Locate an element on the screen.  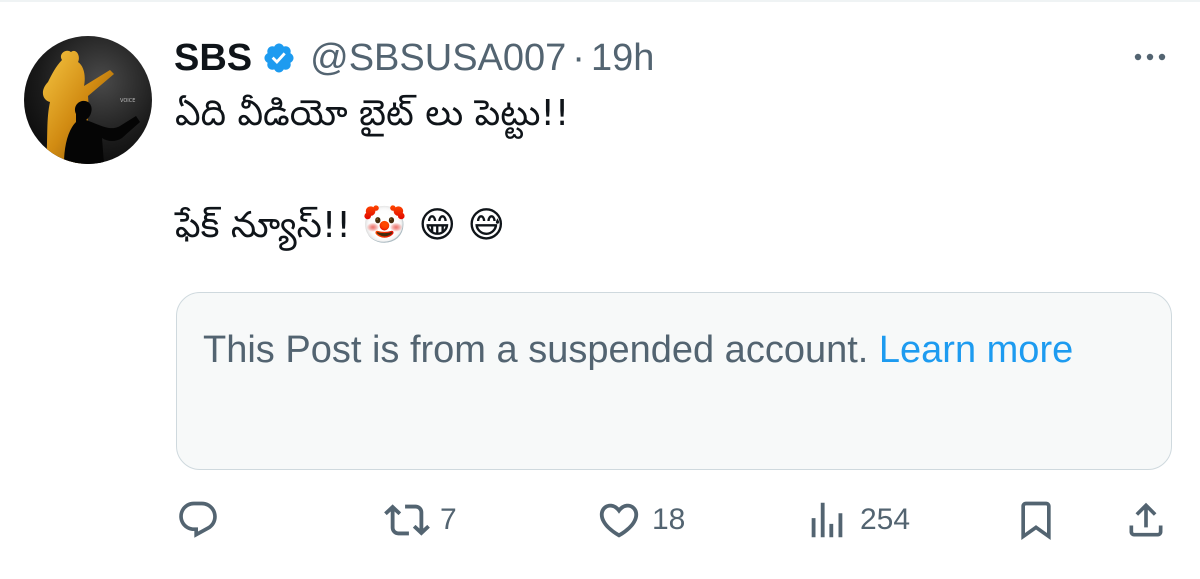
like-button: 18 is located at coordinates (640, 520).